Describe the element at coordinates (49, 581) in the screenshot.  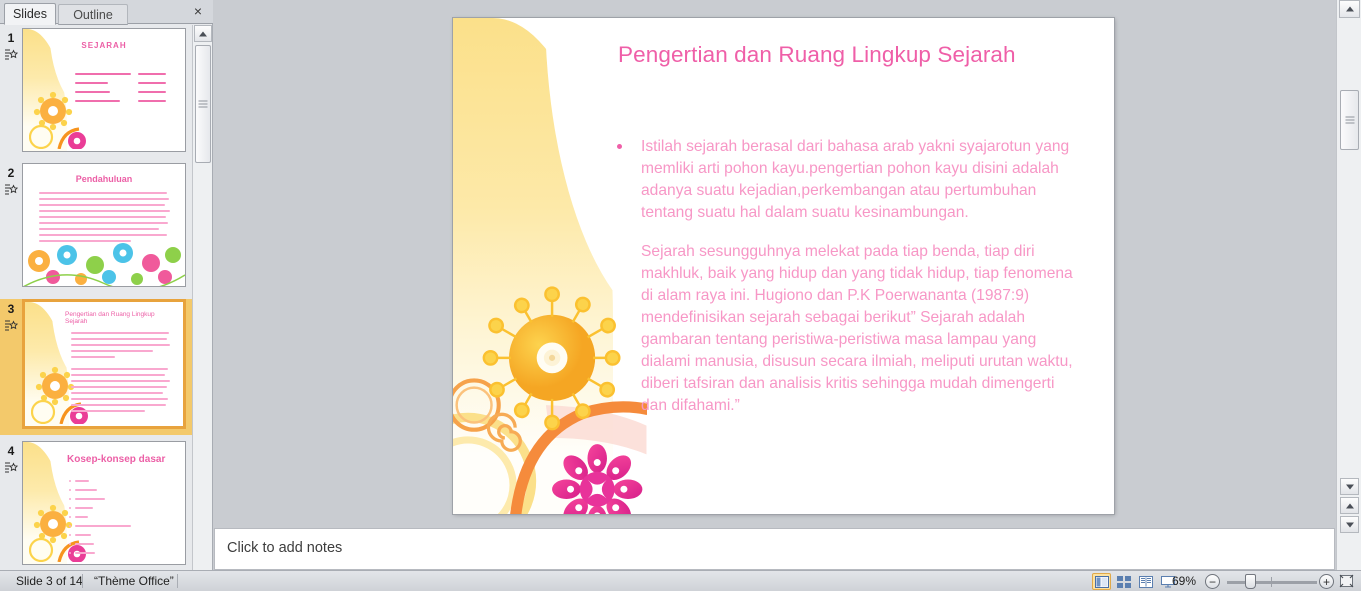
I see `slide-indicator: Slide 3 of 14` at that location.